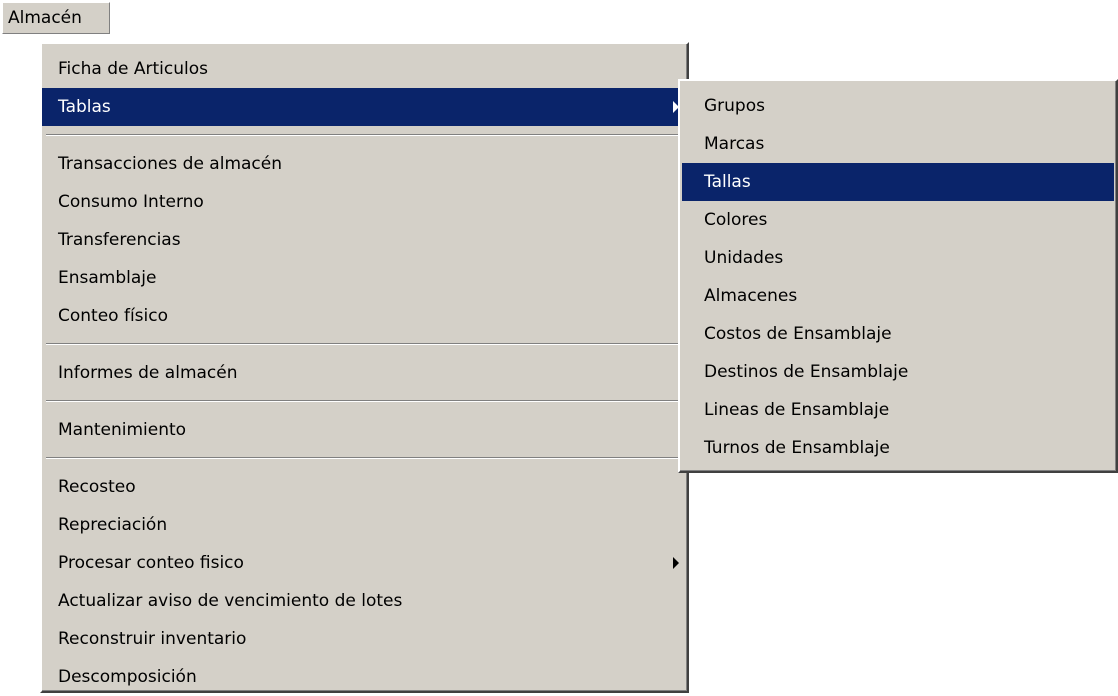 This screenshot has height=696, width=1118. What do you see at coordinates (364, 202) in the screenshot?
I see `menu-item-consumo-interno: Consumo Interno` at bounding box center [364, 202].